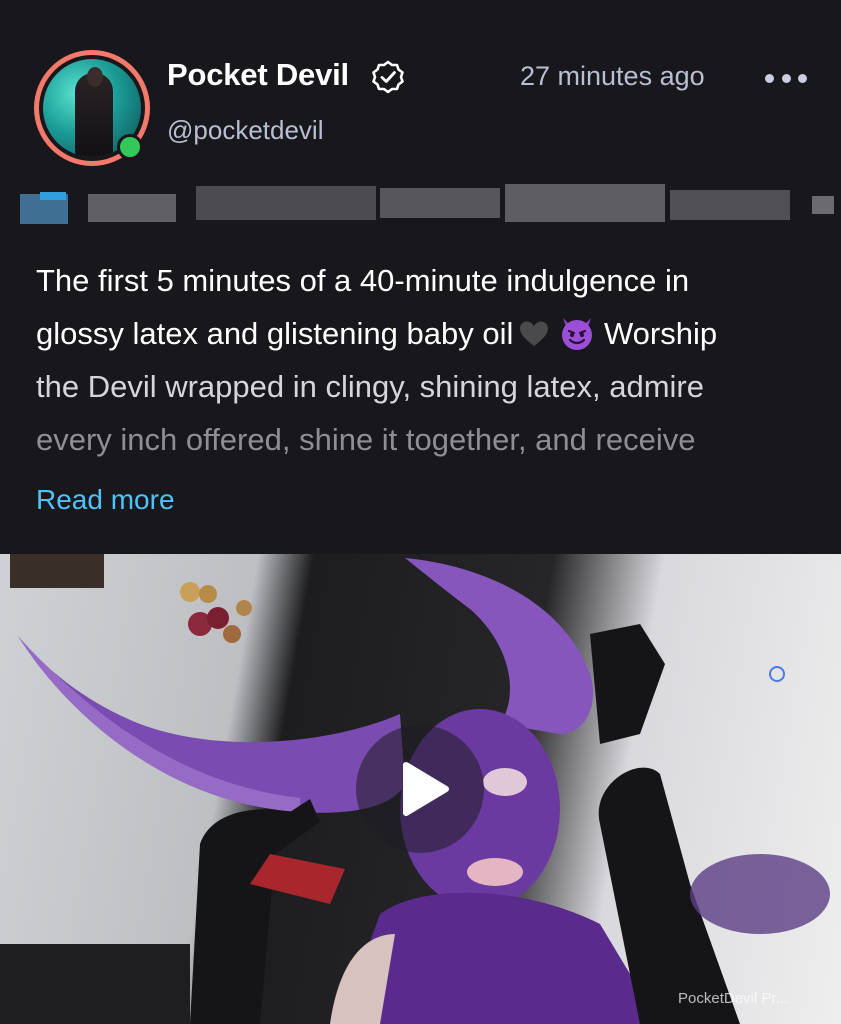 The image size is (841, 1024). Describe the element at coordinates (245, 130) in the screenshot. I see `author-handle: @pocketdevil` at that location.